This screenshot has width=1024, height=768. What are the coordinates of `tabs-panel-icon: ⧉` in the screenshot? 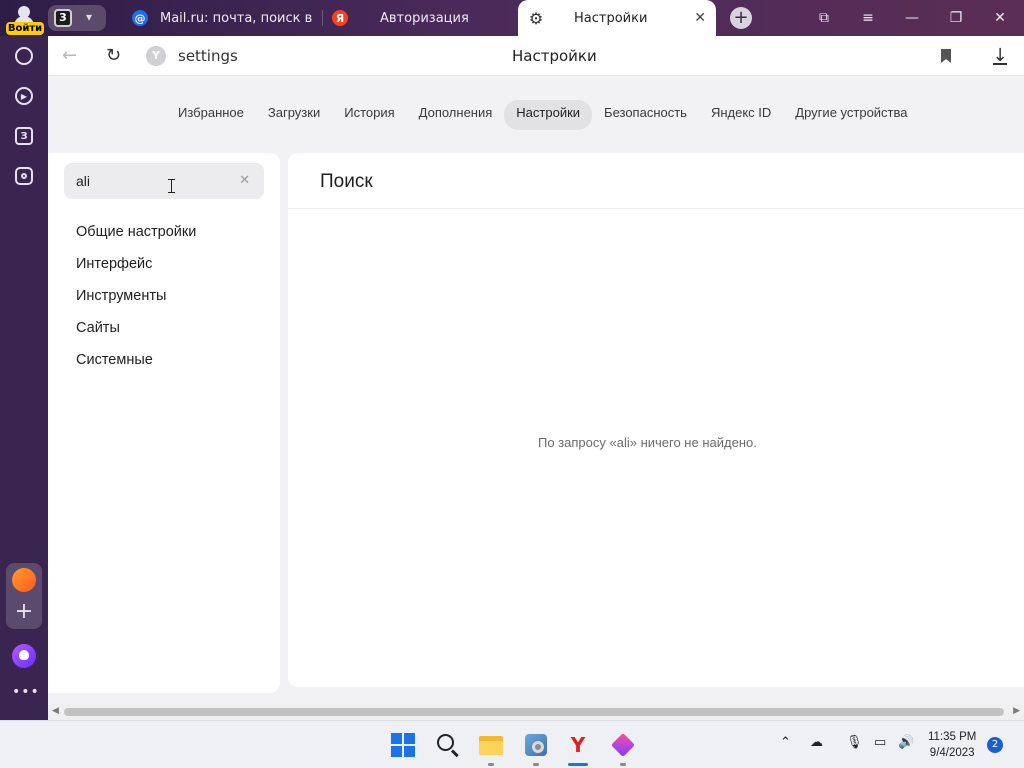 It's located at (824, 18).